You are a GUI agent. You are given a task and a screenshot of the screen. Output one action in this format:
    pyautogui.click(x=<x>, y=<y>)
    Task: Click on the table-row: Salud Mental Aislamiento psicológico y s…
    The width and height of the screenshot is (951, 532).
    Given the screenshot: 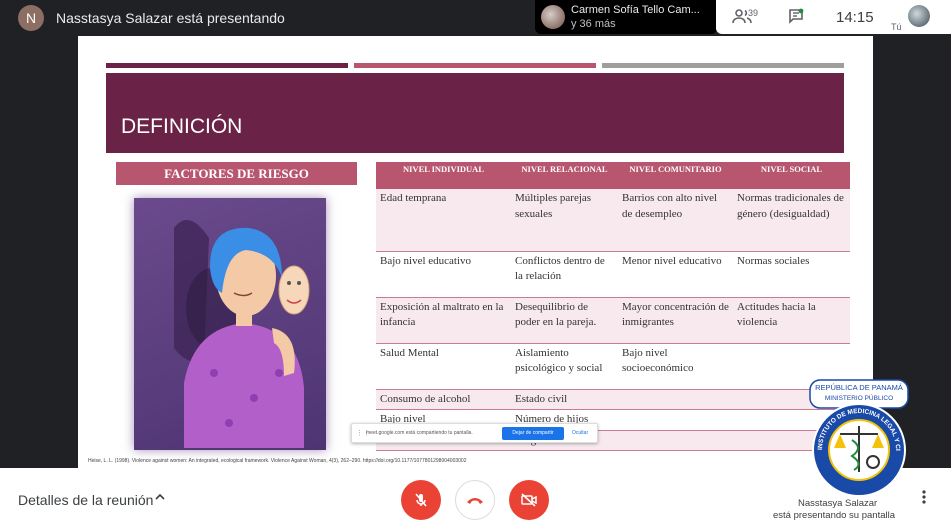 What is the action you would take?
    pyautogui.click(x=613, y=366)
    